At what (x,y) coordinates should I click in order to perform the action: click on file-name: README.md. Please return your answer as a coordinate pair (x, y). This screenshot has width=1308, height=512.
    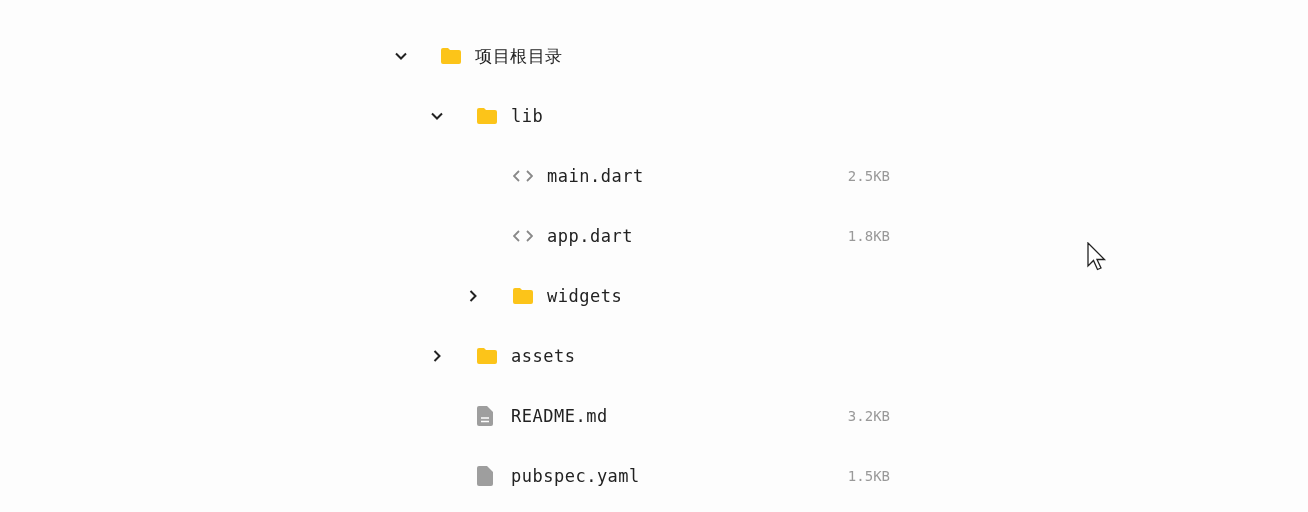
    Looking at the image, I should click on (559, 416).